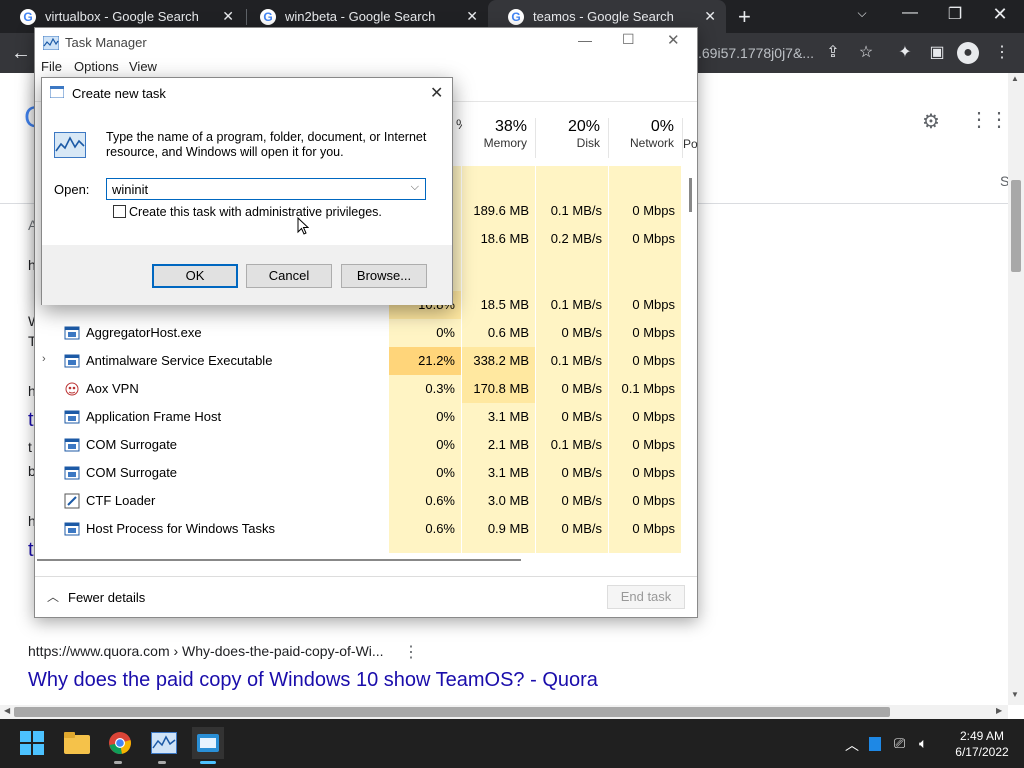  What do you see at coordinates (583, 126) in the screenshot?
I see `disk-total-pct: 20%` at bounding box center [583, 126].